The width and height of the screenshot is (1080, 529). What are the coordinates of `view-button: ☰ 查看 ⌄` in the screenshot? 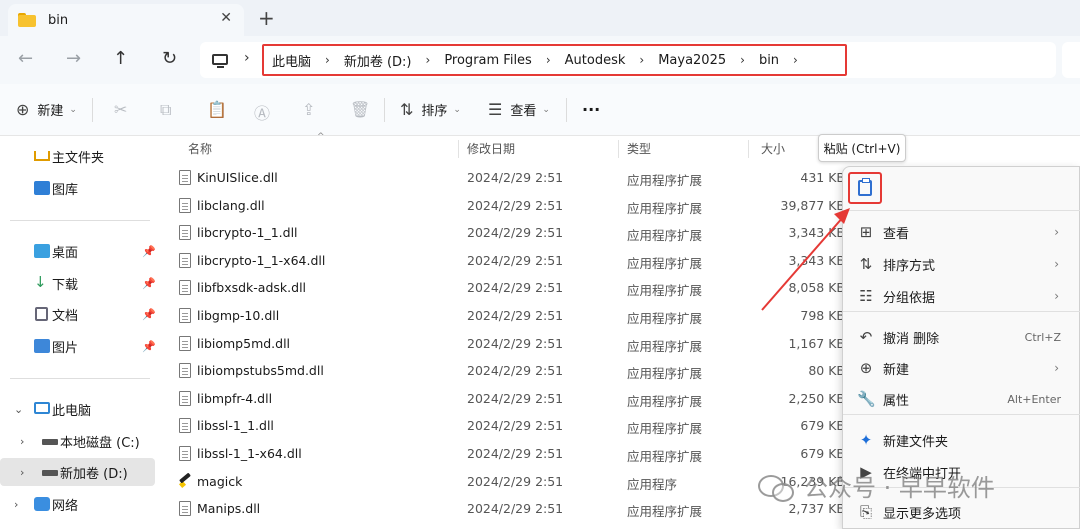 It's located at (519, 109).